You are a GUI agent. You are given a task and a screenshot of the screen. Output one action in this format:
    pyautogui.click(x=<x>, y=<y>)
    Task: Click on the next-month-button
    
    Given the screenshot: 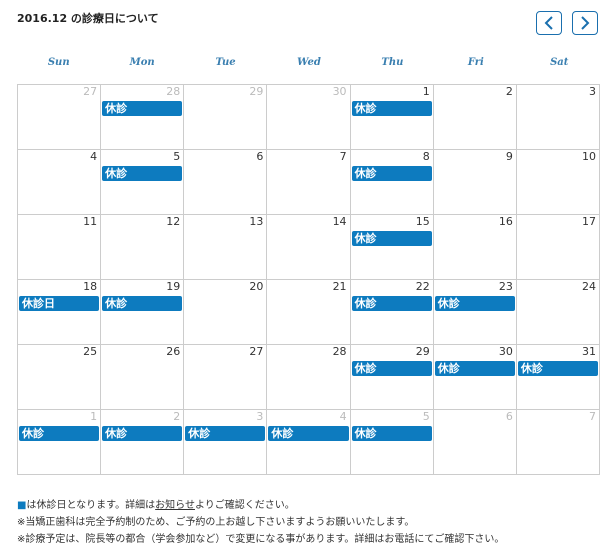 What is the action you would take?
    pyautogui.click(x=585, y=23)
    